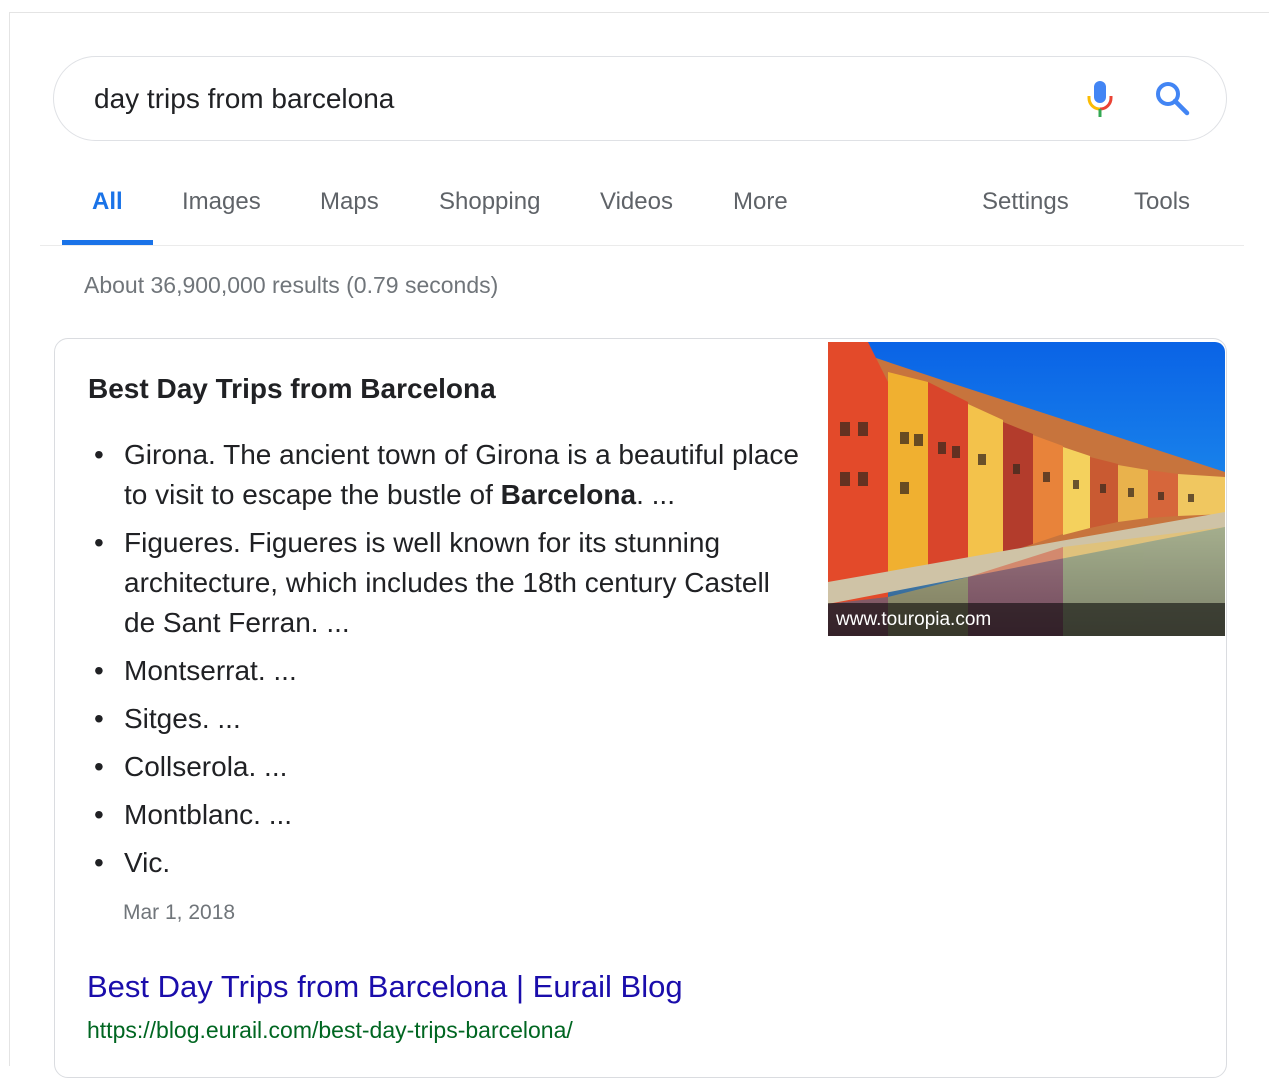 This screenshot has height=1078, width=1269. What do you see at coordinates (544, 99) in the screenshot?
I see `search-input` at bounding box center [544, 99].